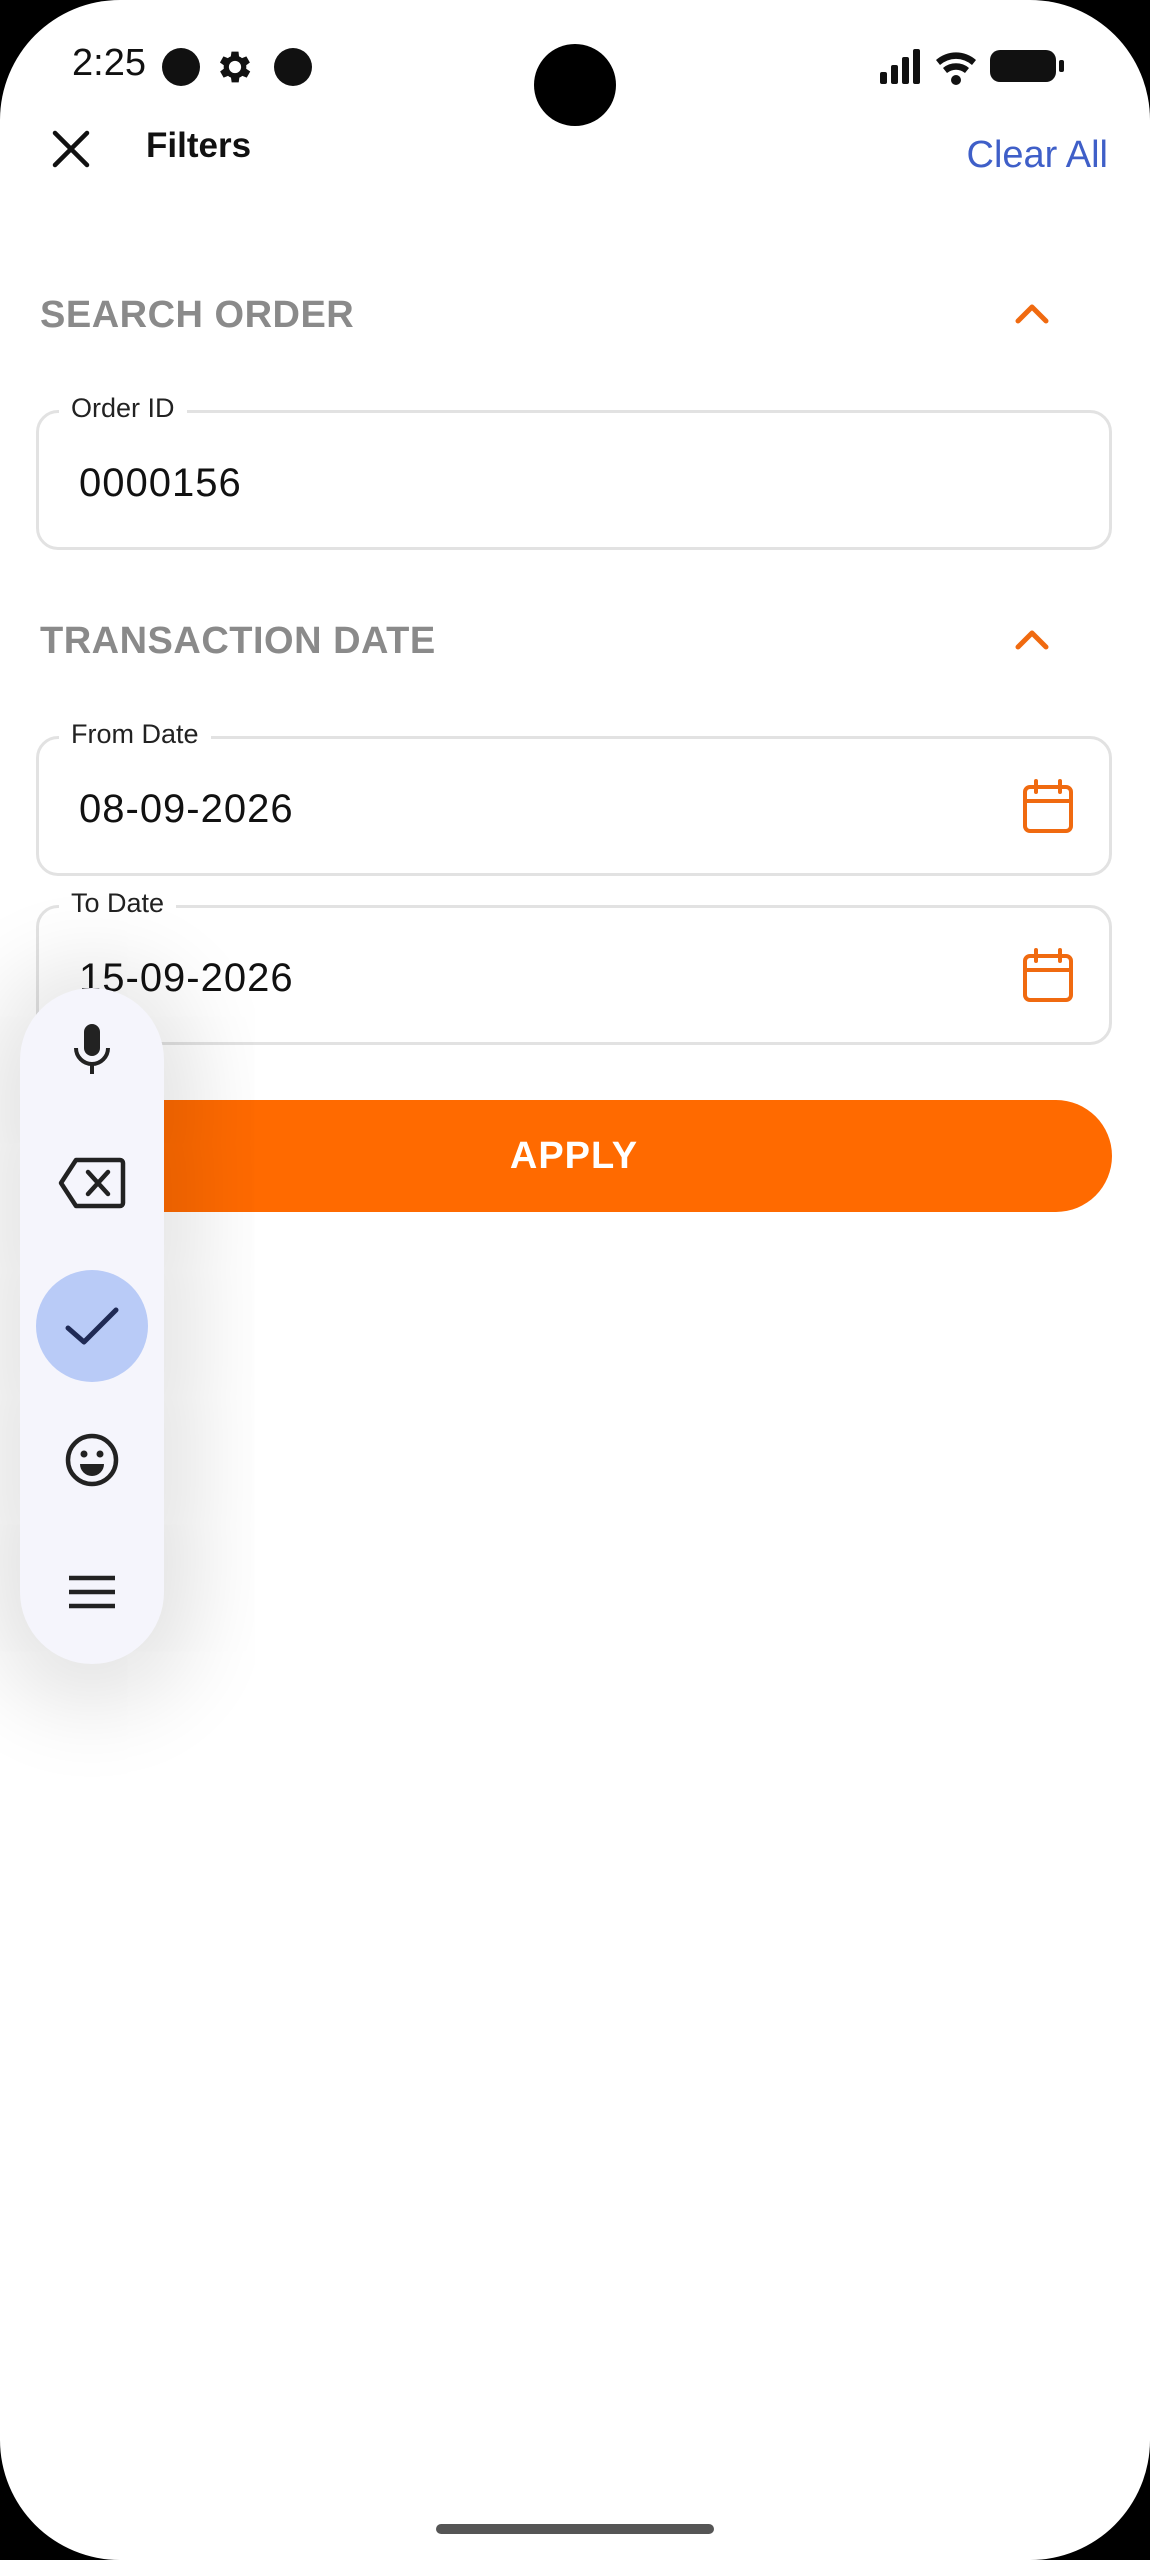  I want to click on close-button, so click(71, 149).